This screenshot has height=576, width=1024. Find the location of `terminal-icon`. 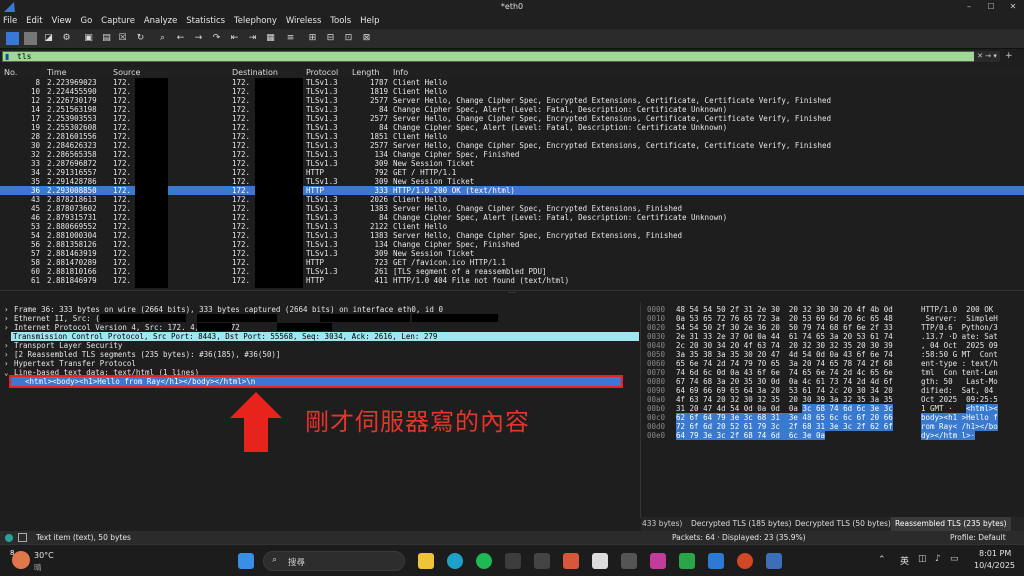

terminal-icon is located at coordinates (542, 561).